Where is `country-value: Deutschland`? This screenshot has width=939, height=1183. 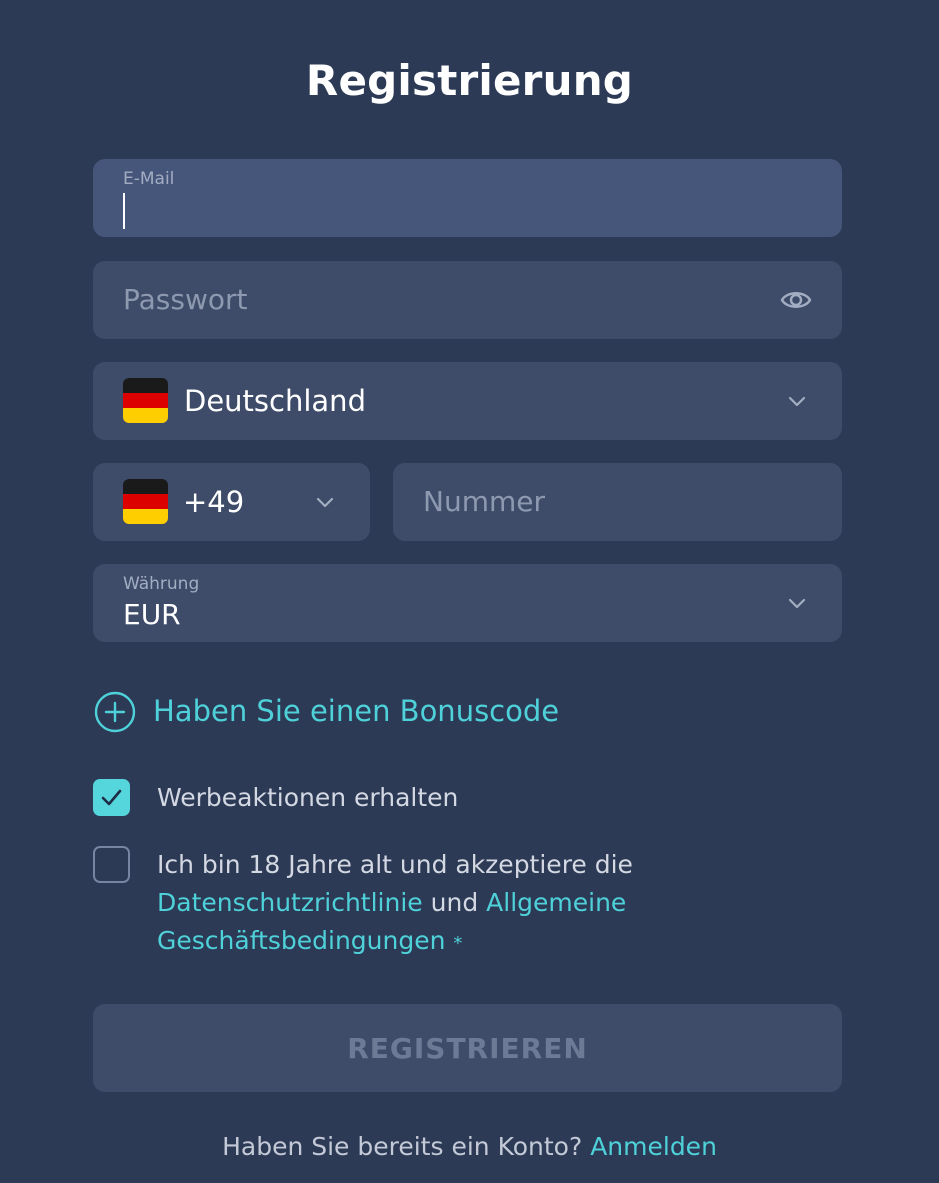 country-value: Deutschland is located at coordinates (275, 401).